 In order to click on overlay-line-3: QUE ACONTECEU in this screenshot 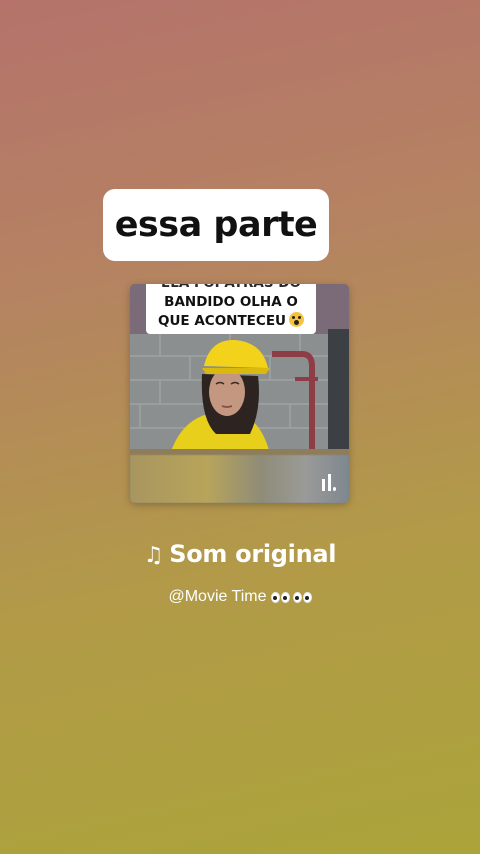, I will do `click(231, 321)`.